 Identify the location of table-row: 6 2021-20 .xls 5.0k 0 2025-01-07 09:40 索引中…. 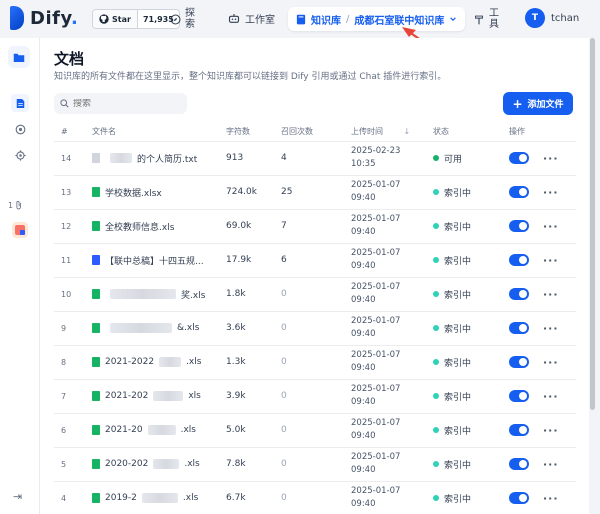
(315, 430).